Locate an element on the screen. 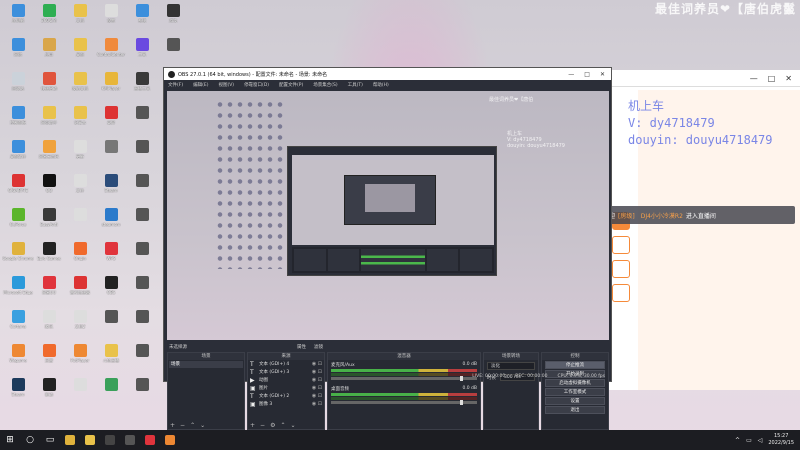 This screenshot has width=800, height=450. desktop-icon: OBS is located at coordinates (111, 291).